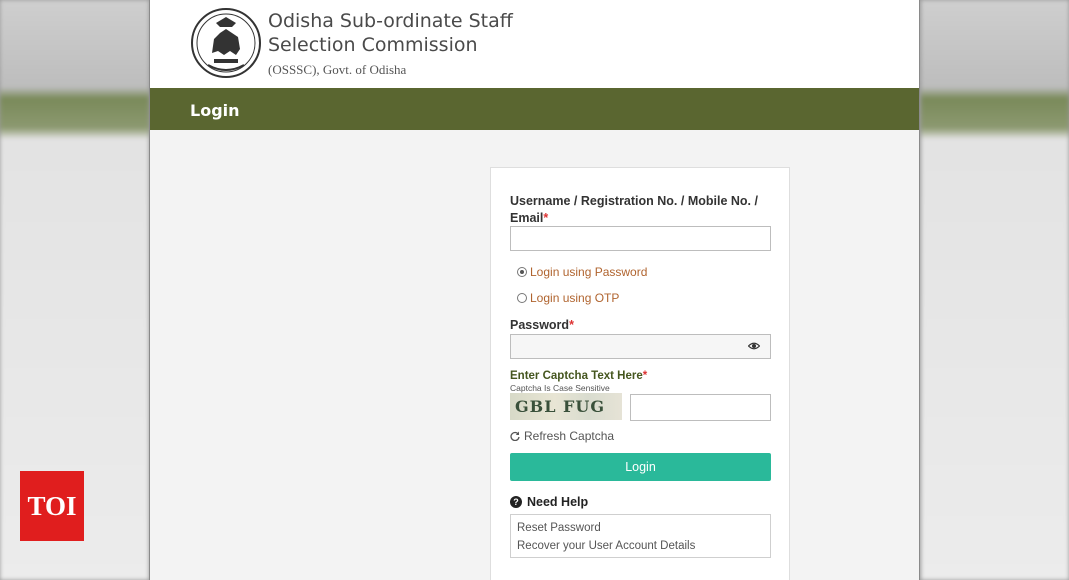  What do you see at coordinates (515, 436) in the screenshot?
I see `refresh-icon` at bounding box center [515, 436].